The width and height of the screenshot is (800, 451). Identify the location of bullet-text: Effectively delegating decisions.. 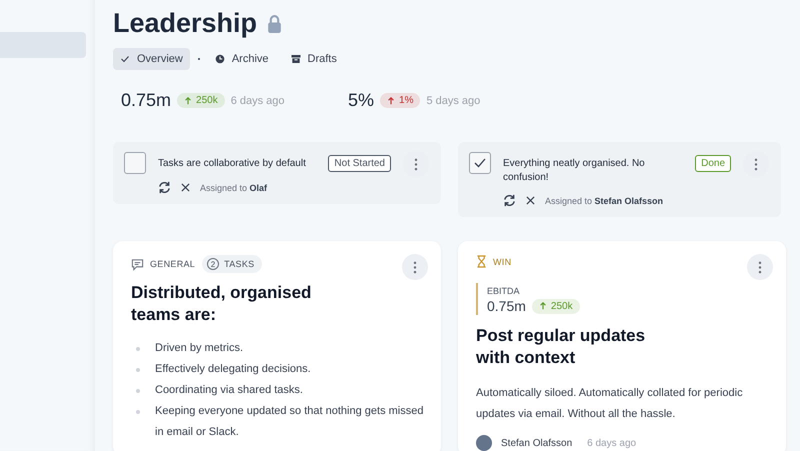
(233, 369).